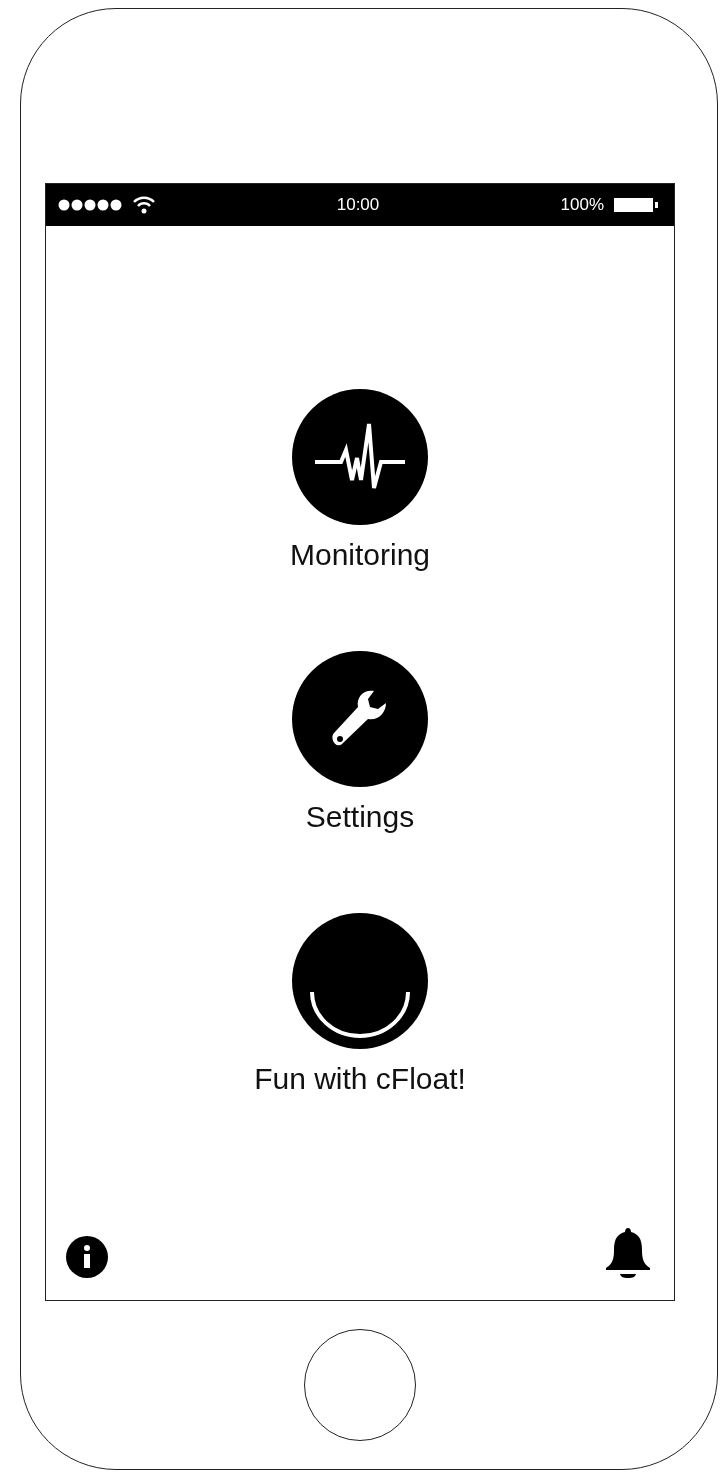  Describe the element at coordinates (636, 205) in the screenshot. I see `battery-icon` at that location.